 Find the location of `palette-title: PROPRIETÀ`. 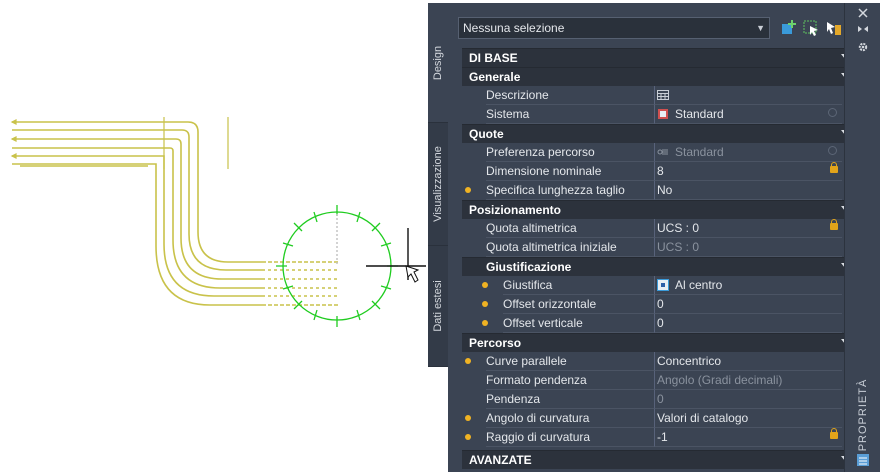

palette-title: PROPRIETÀ is located at coordinates (863, 415).